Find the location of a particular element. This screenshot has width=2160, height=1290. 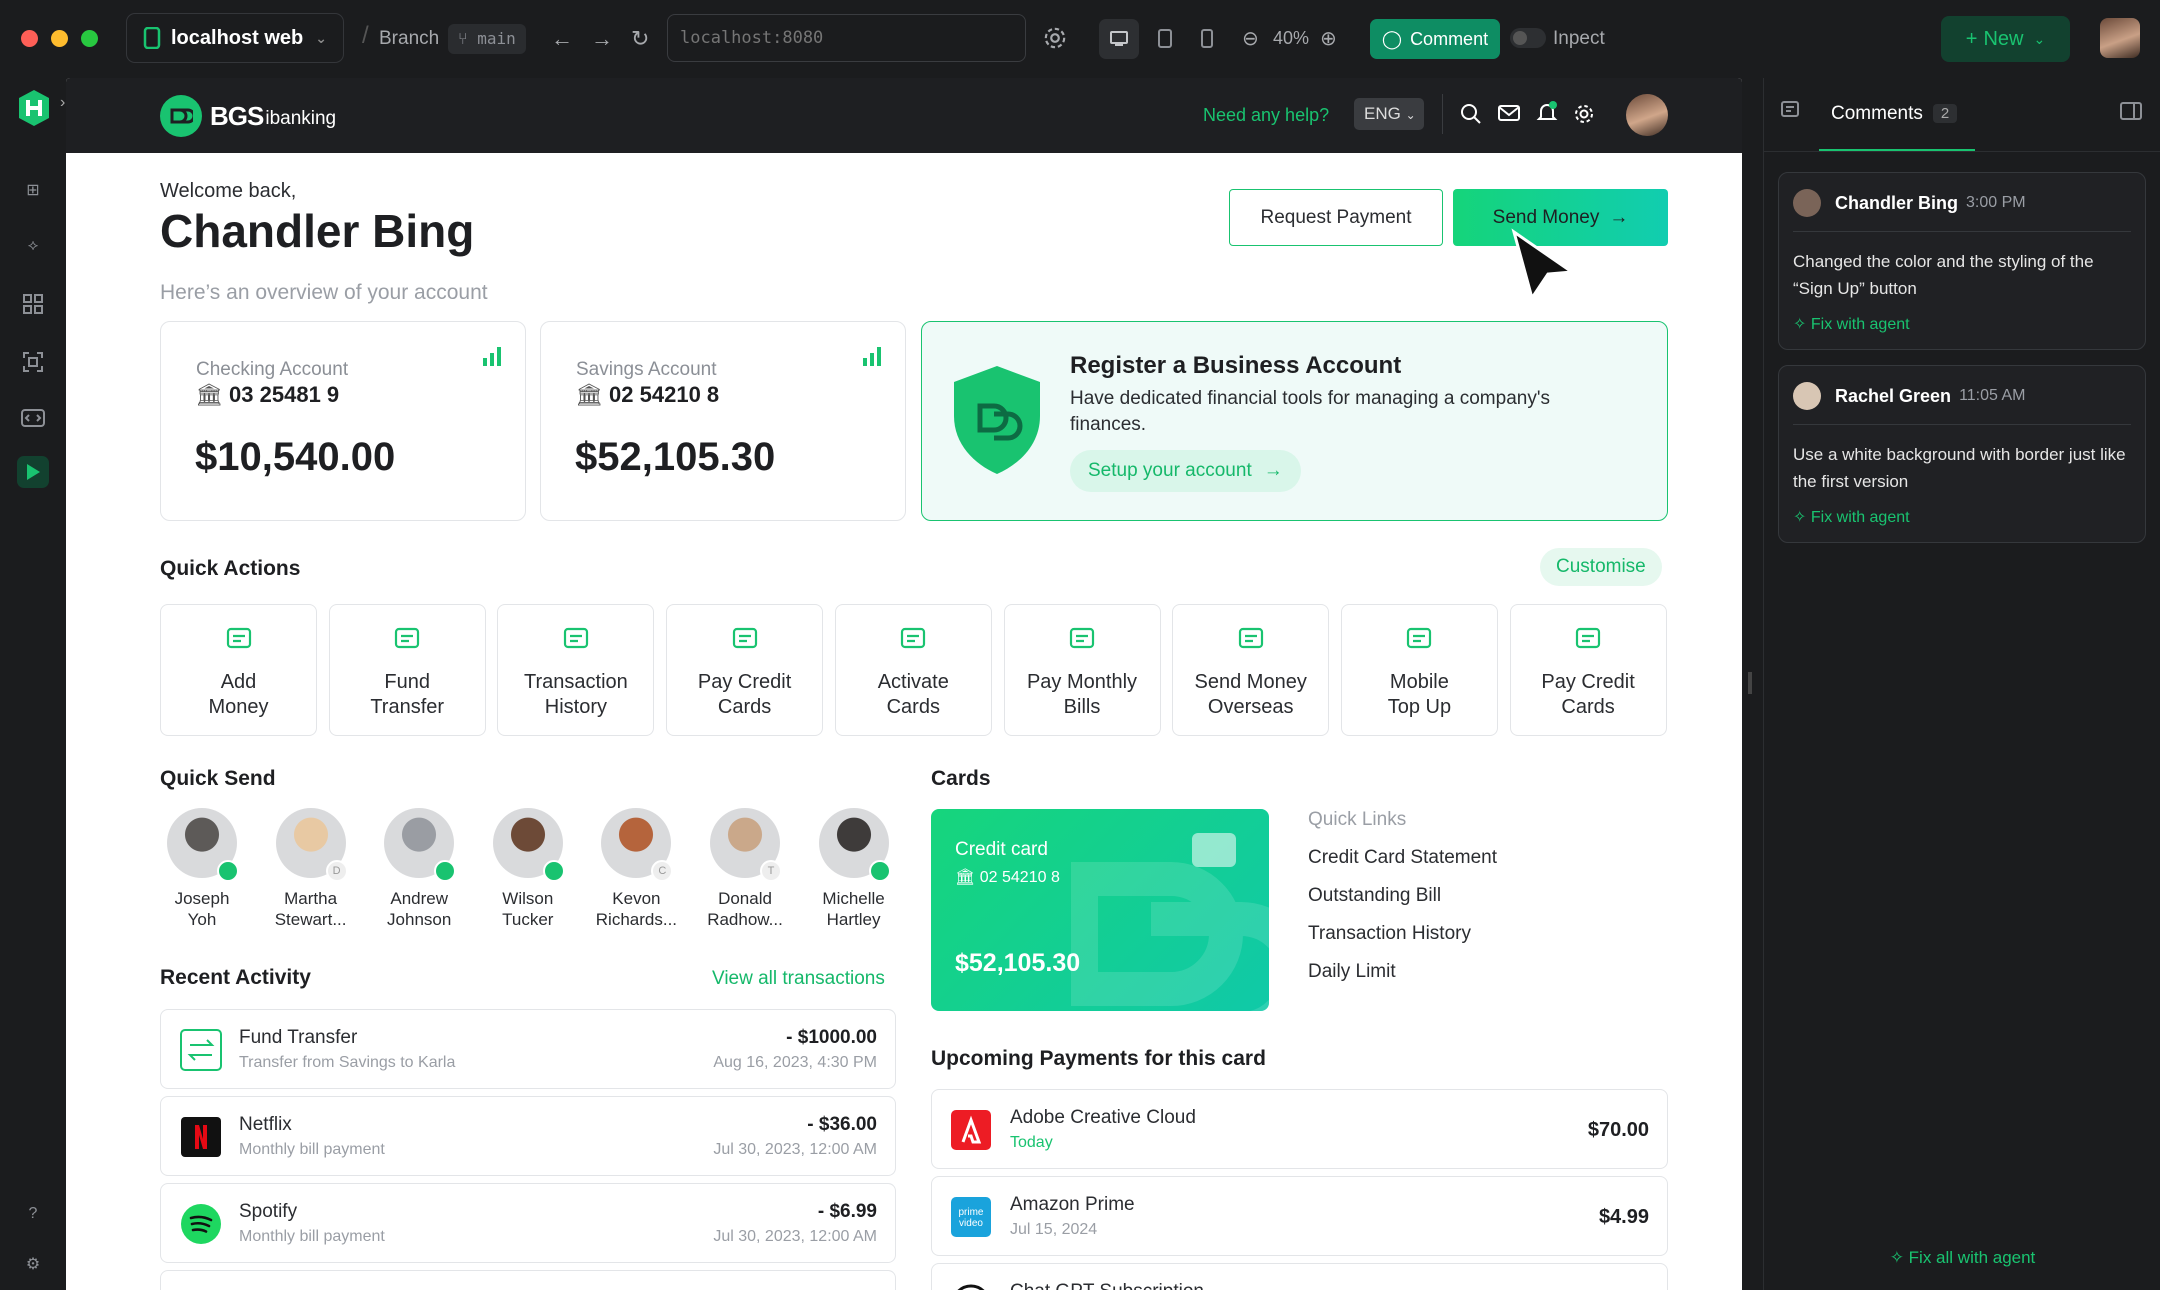

checking-number: 🏛 03 25481 9 is located at coordinates (267, 395).